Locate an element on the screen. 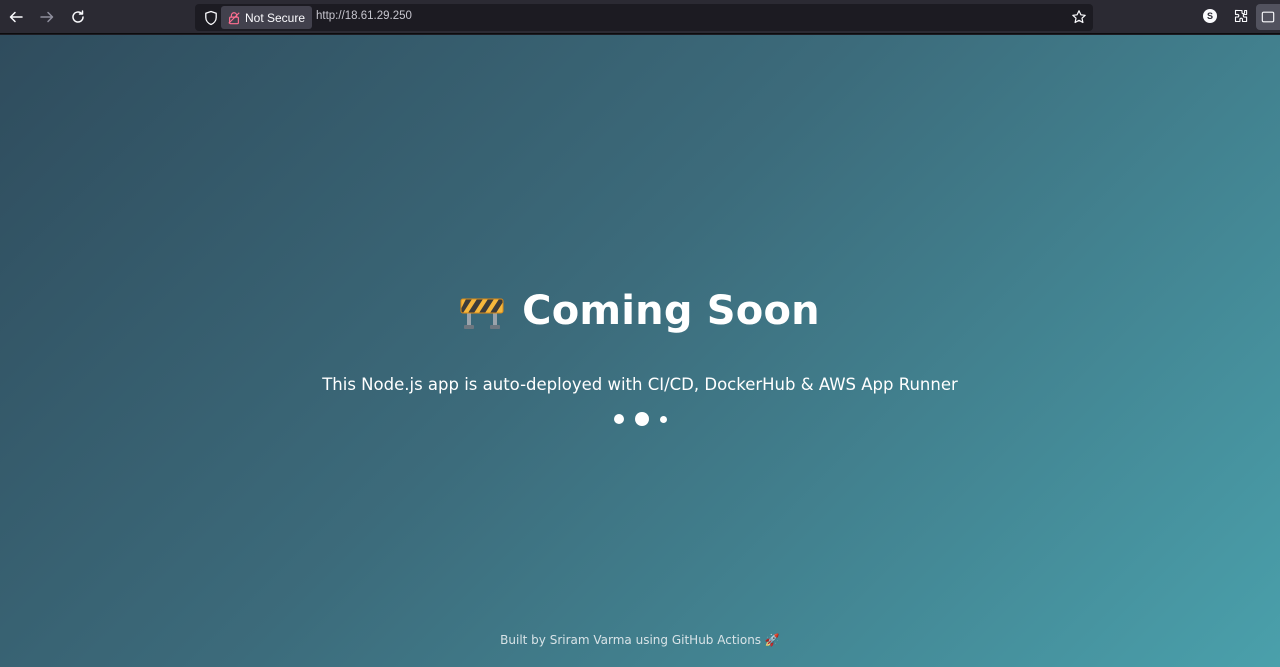  s-extension-button: S is located at coordinates (1210, 16).